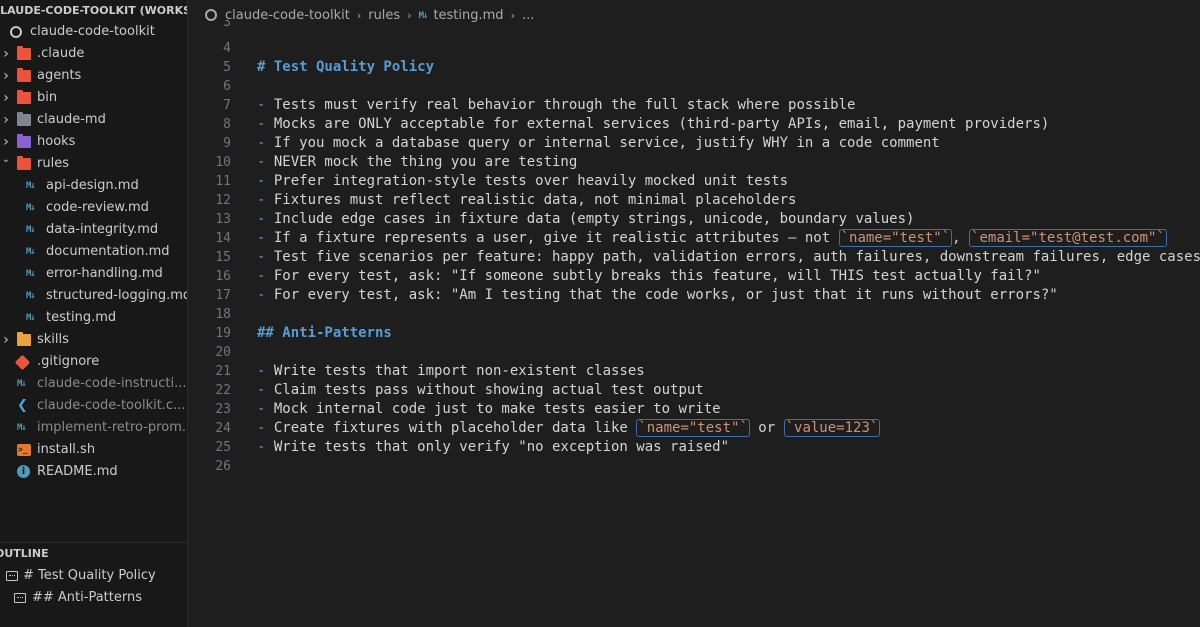 The width and height of the screenshot is (1200, 627). What do you see at coordinates (468, 15) in the screenshot?
I see `breadcrumb-file: testing.md` at bounding box center [468, 15].